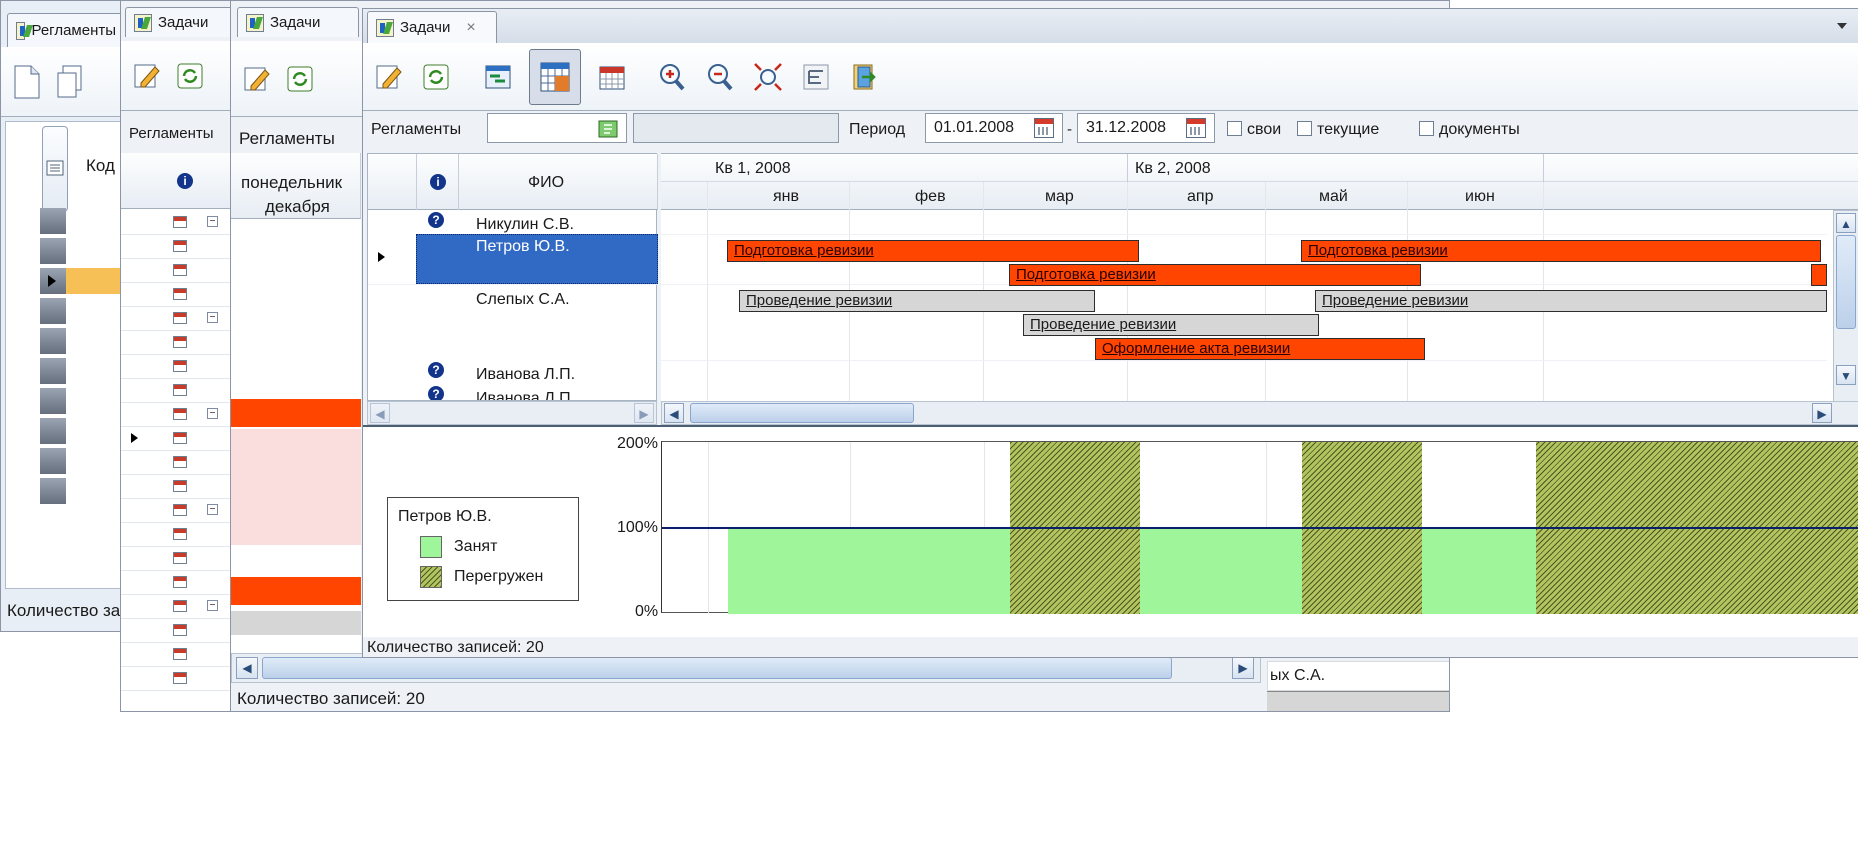 The width and height of the screenshot is (1858, 841). Describe the element at coordinates (512, 413) in the screenshot. I see `people-hscrollbar: ◀ ▶` at that location.